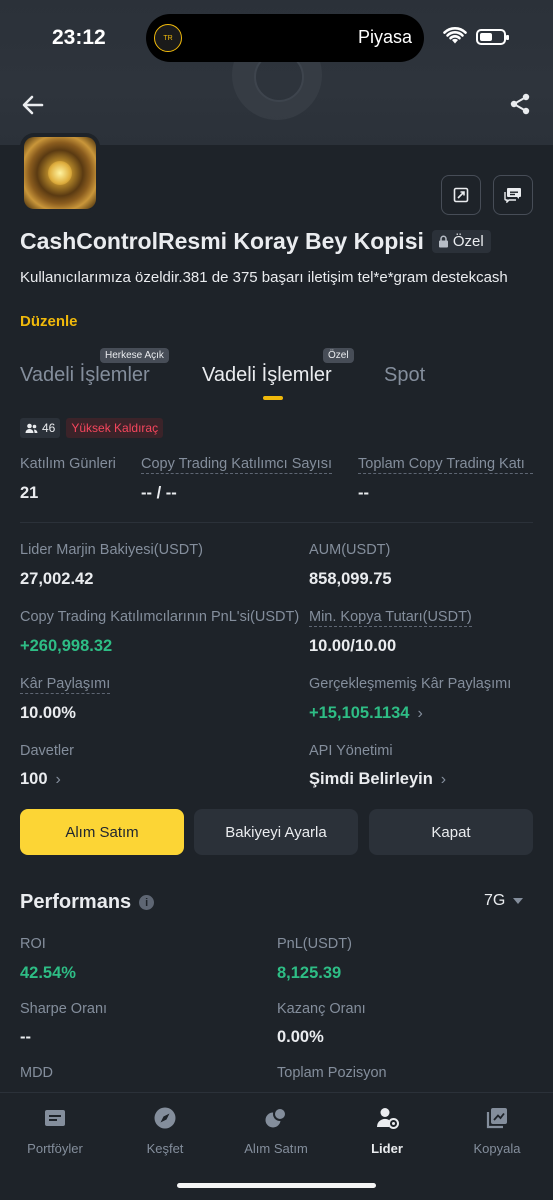  I want to click on private-badge-label: Özel, so click(468, 241).